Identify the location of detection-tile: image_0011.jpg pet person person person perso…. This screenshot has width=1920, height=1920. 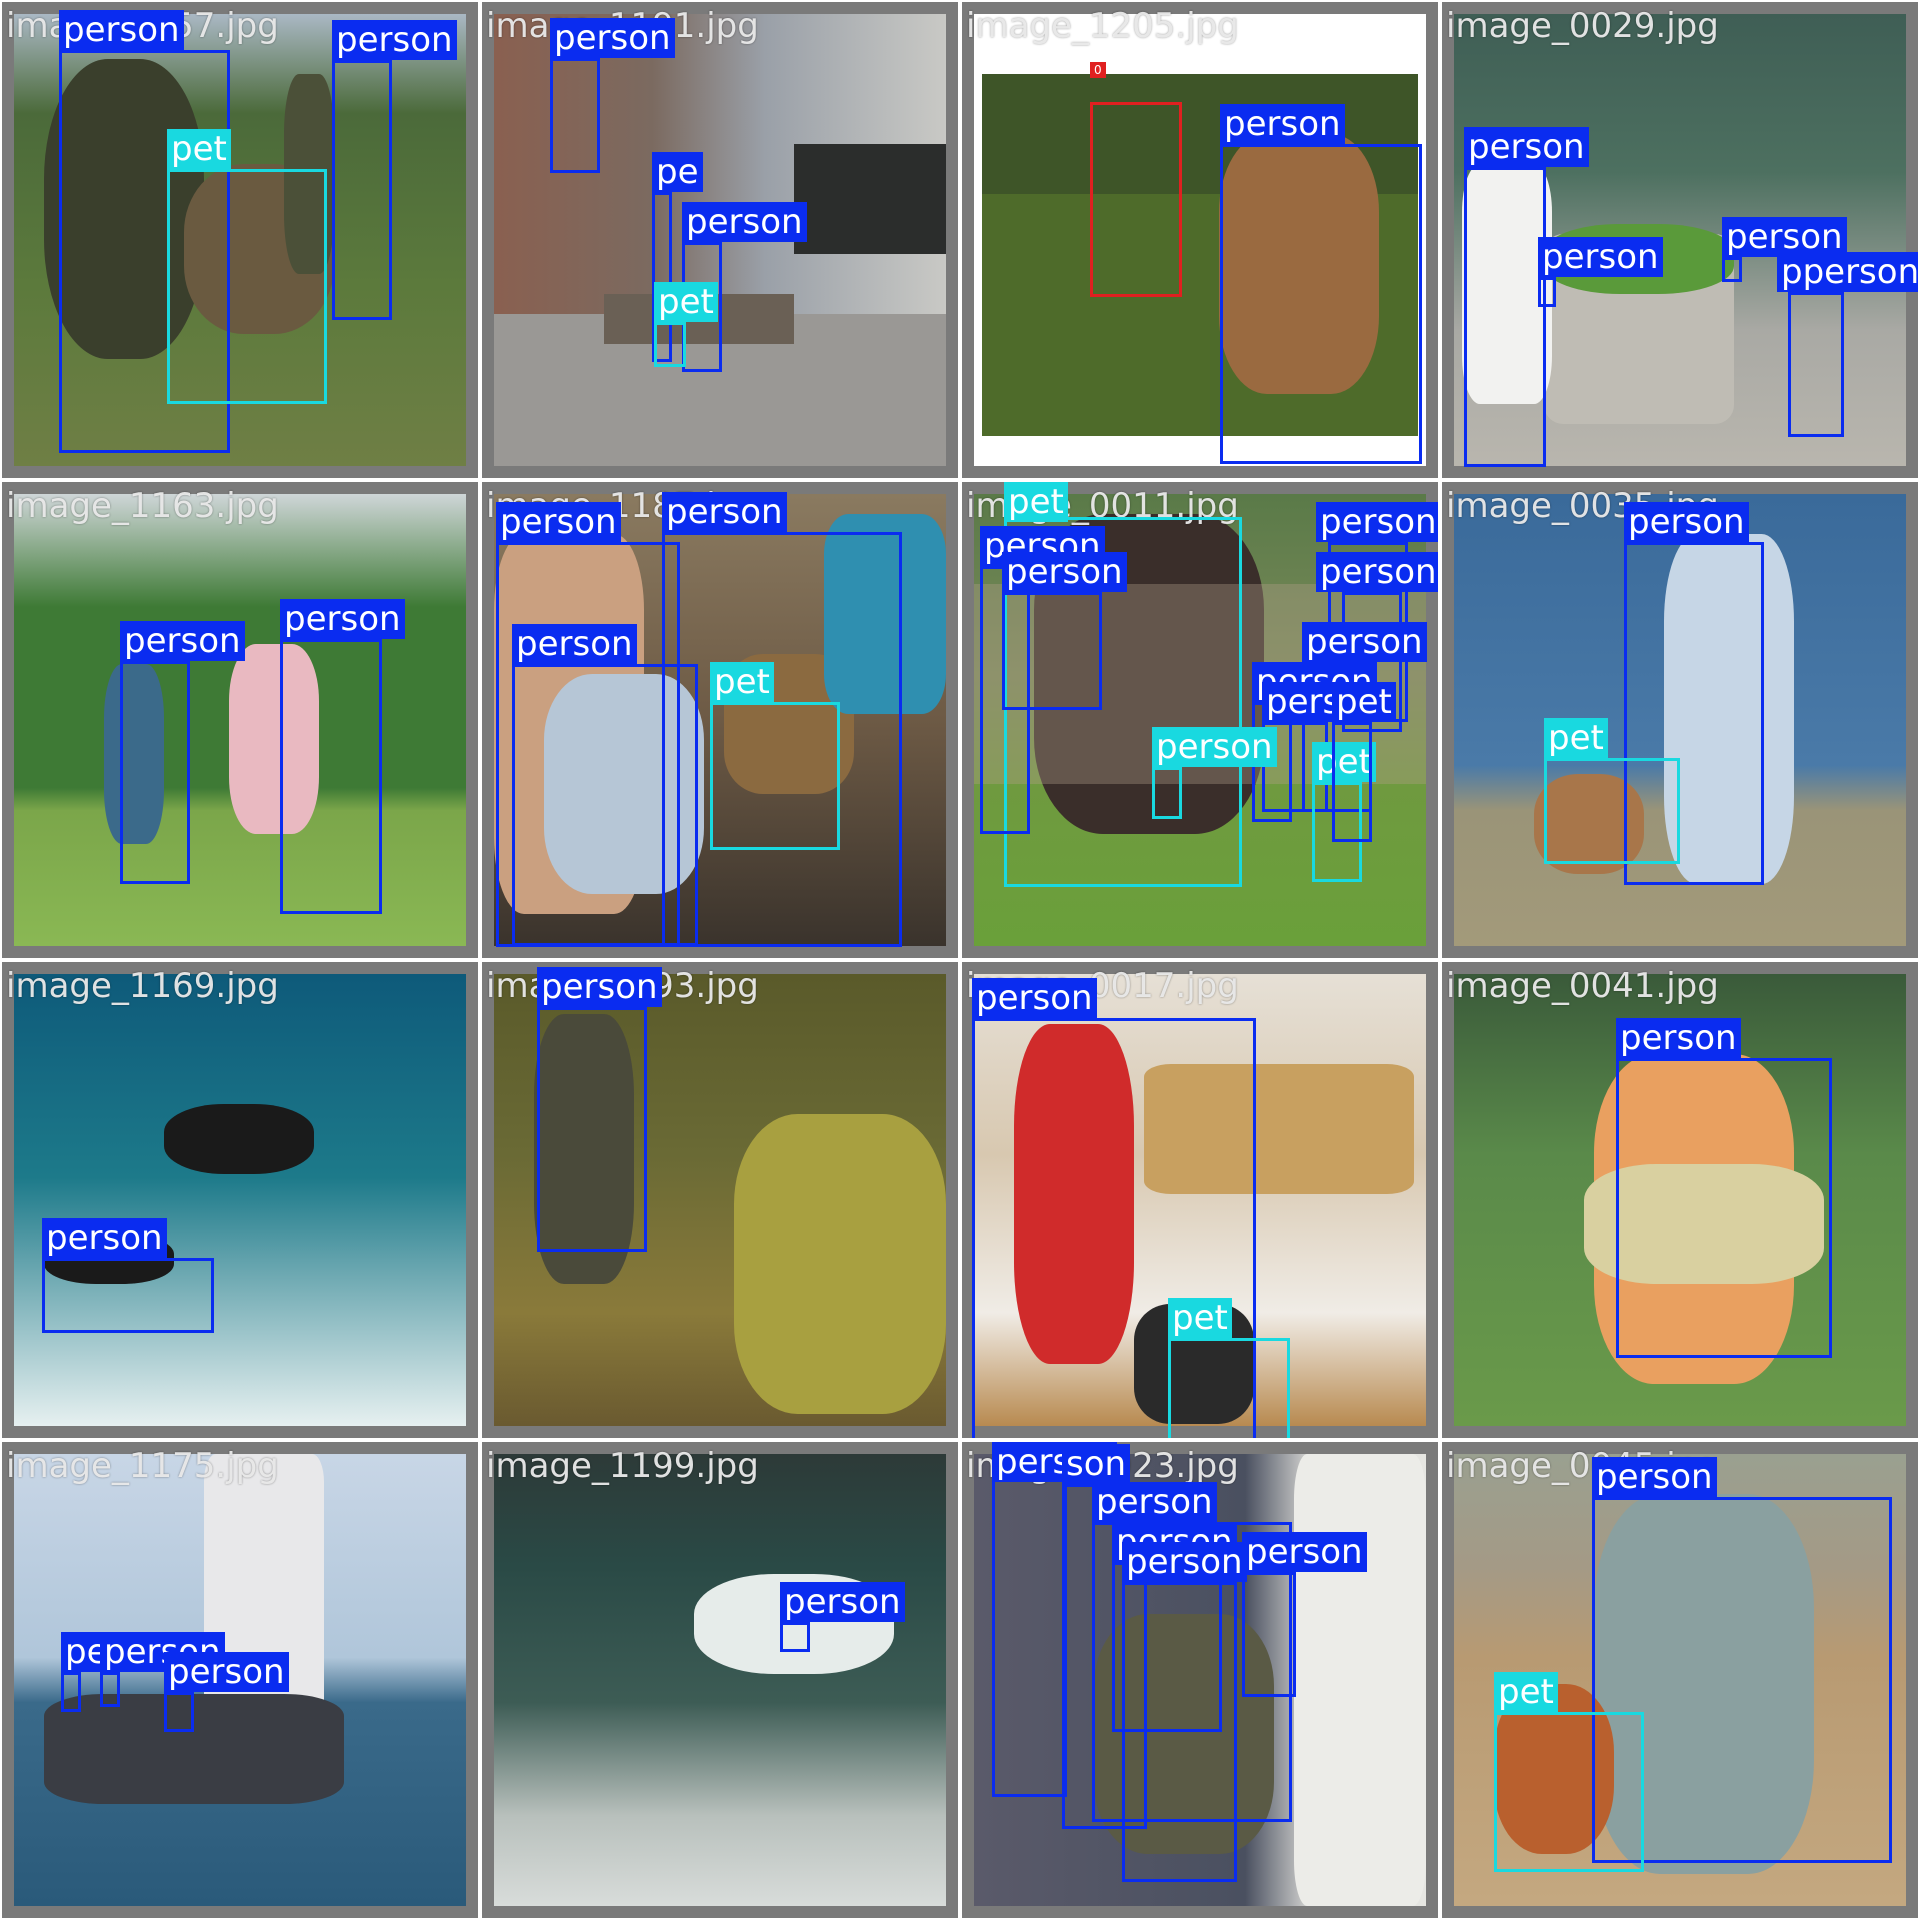
(1200, 720).